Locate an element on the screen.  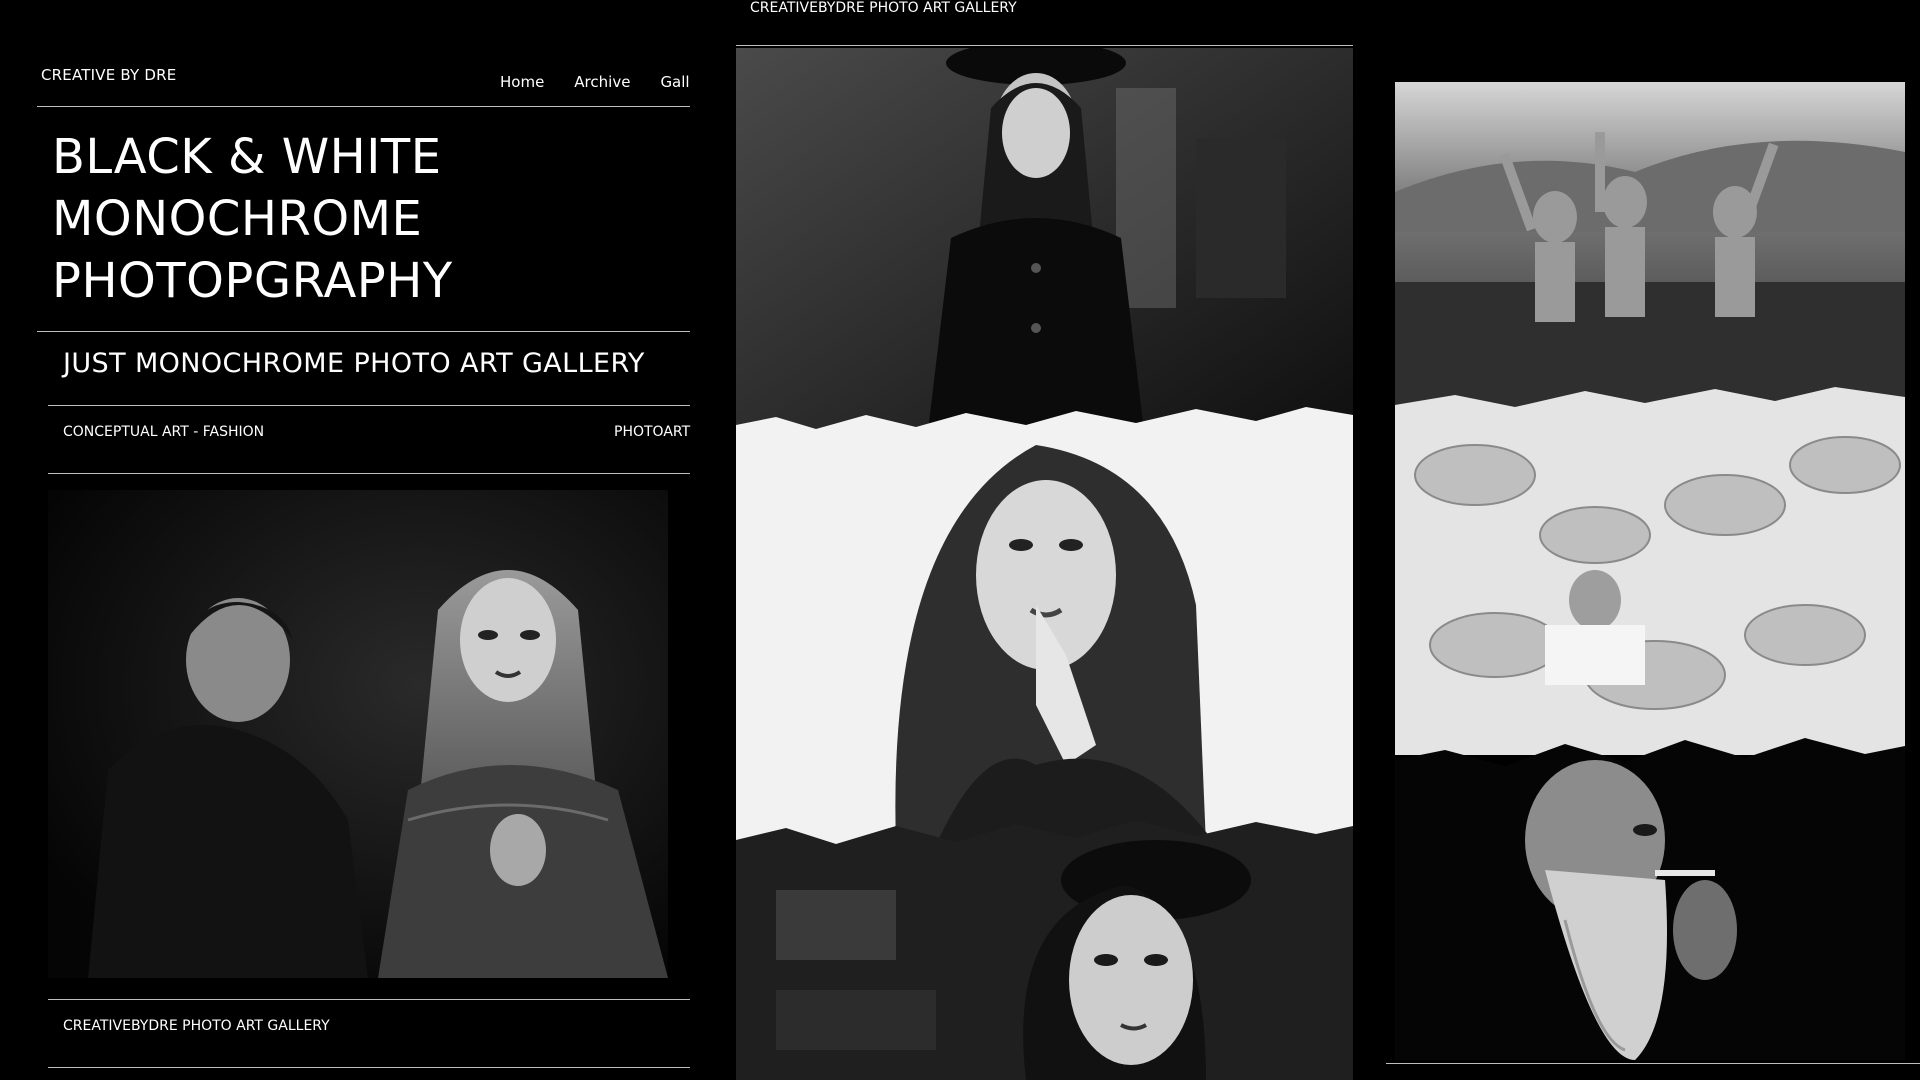
right-bottom-divider is located at coordinates (1653, 1063).